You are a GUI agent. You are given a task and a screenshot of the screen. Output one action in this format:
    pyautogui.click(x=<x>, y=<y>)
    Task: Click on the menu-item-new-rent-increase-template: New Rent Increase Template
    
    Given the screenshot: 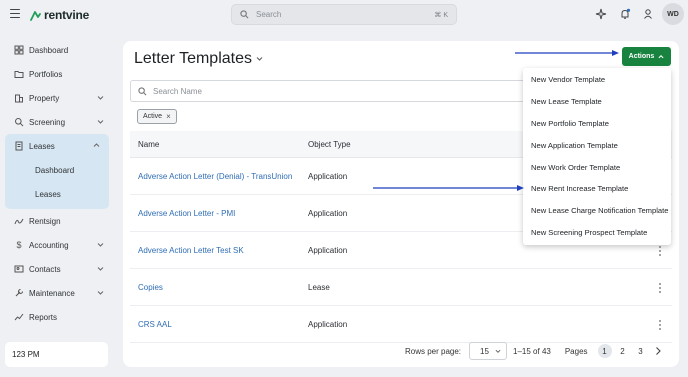 What is the action you would take?
    pyautogui.click(x=597, y=189)
    